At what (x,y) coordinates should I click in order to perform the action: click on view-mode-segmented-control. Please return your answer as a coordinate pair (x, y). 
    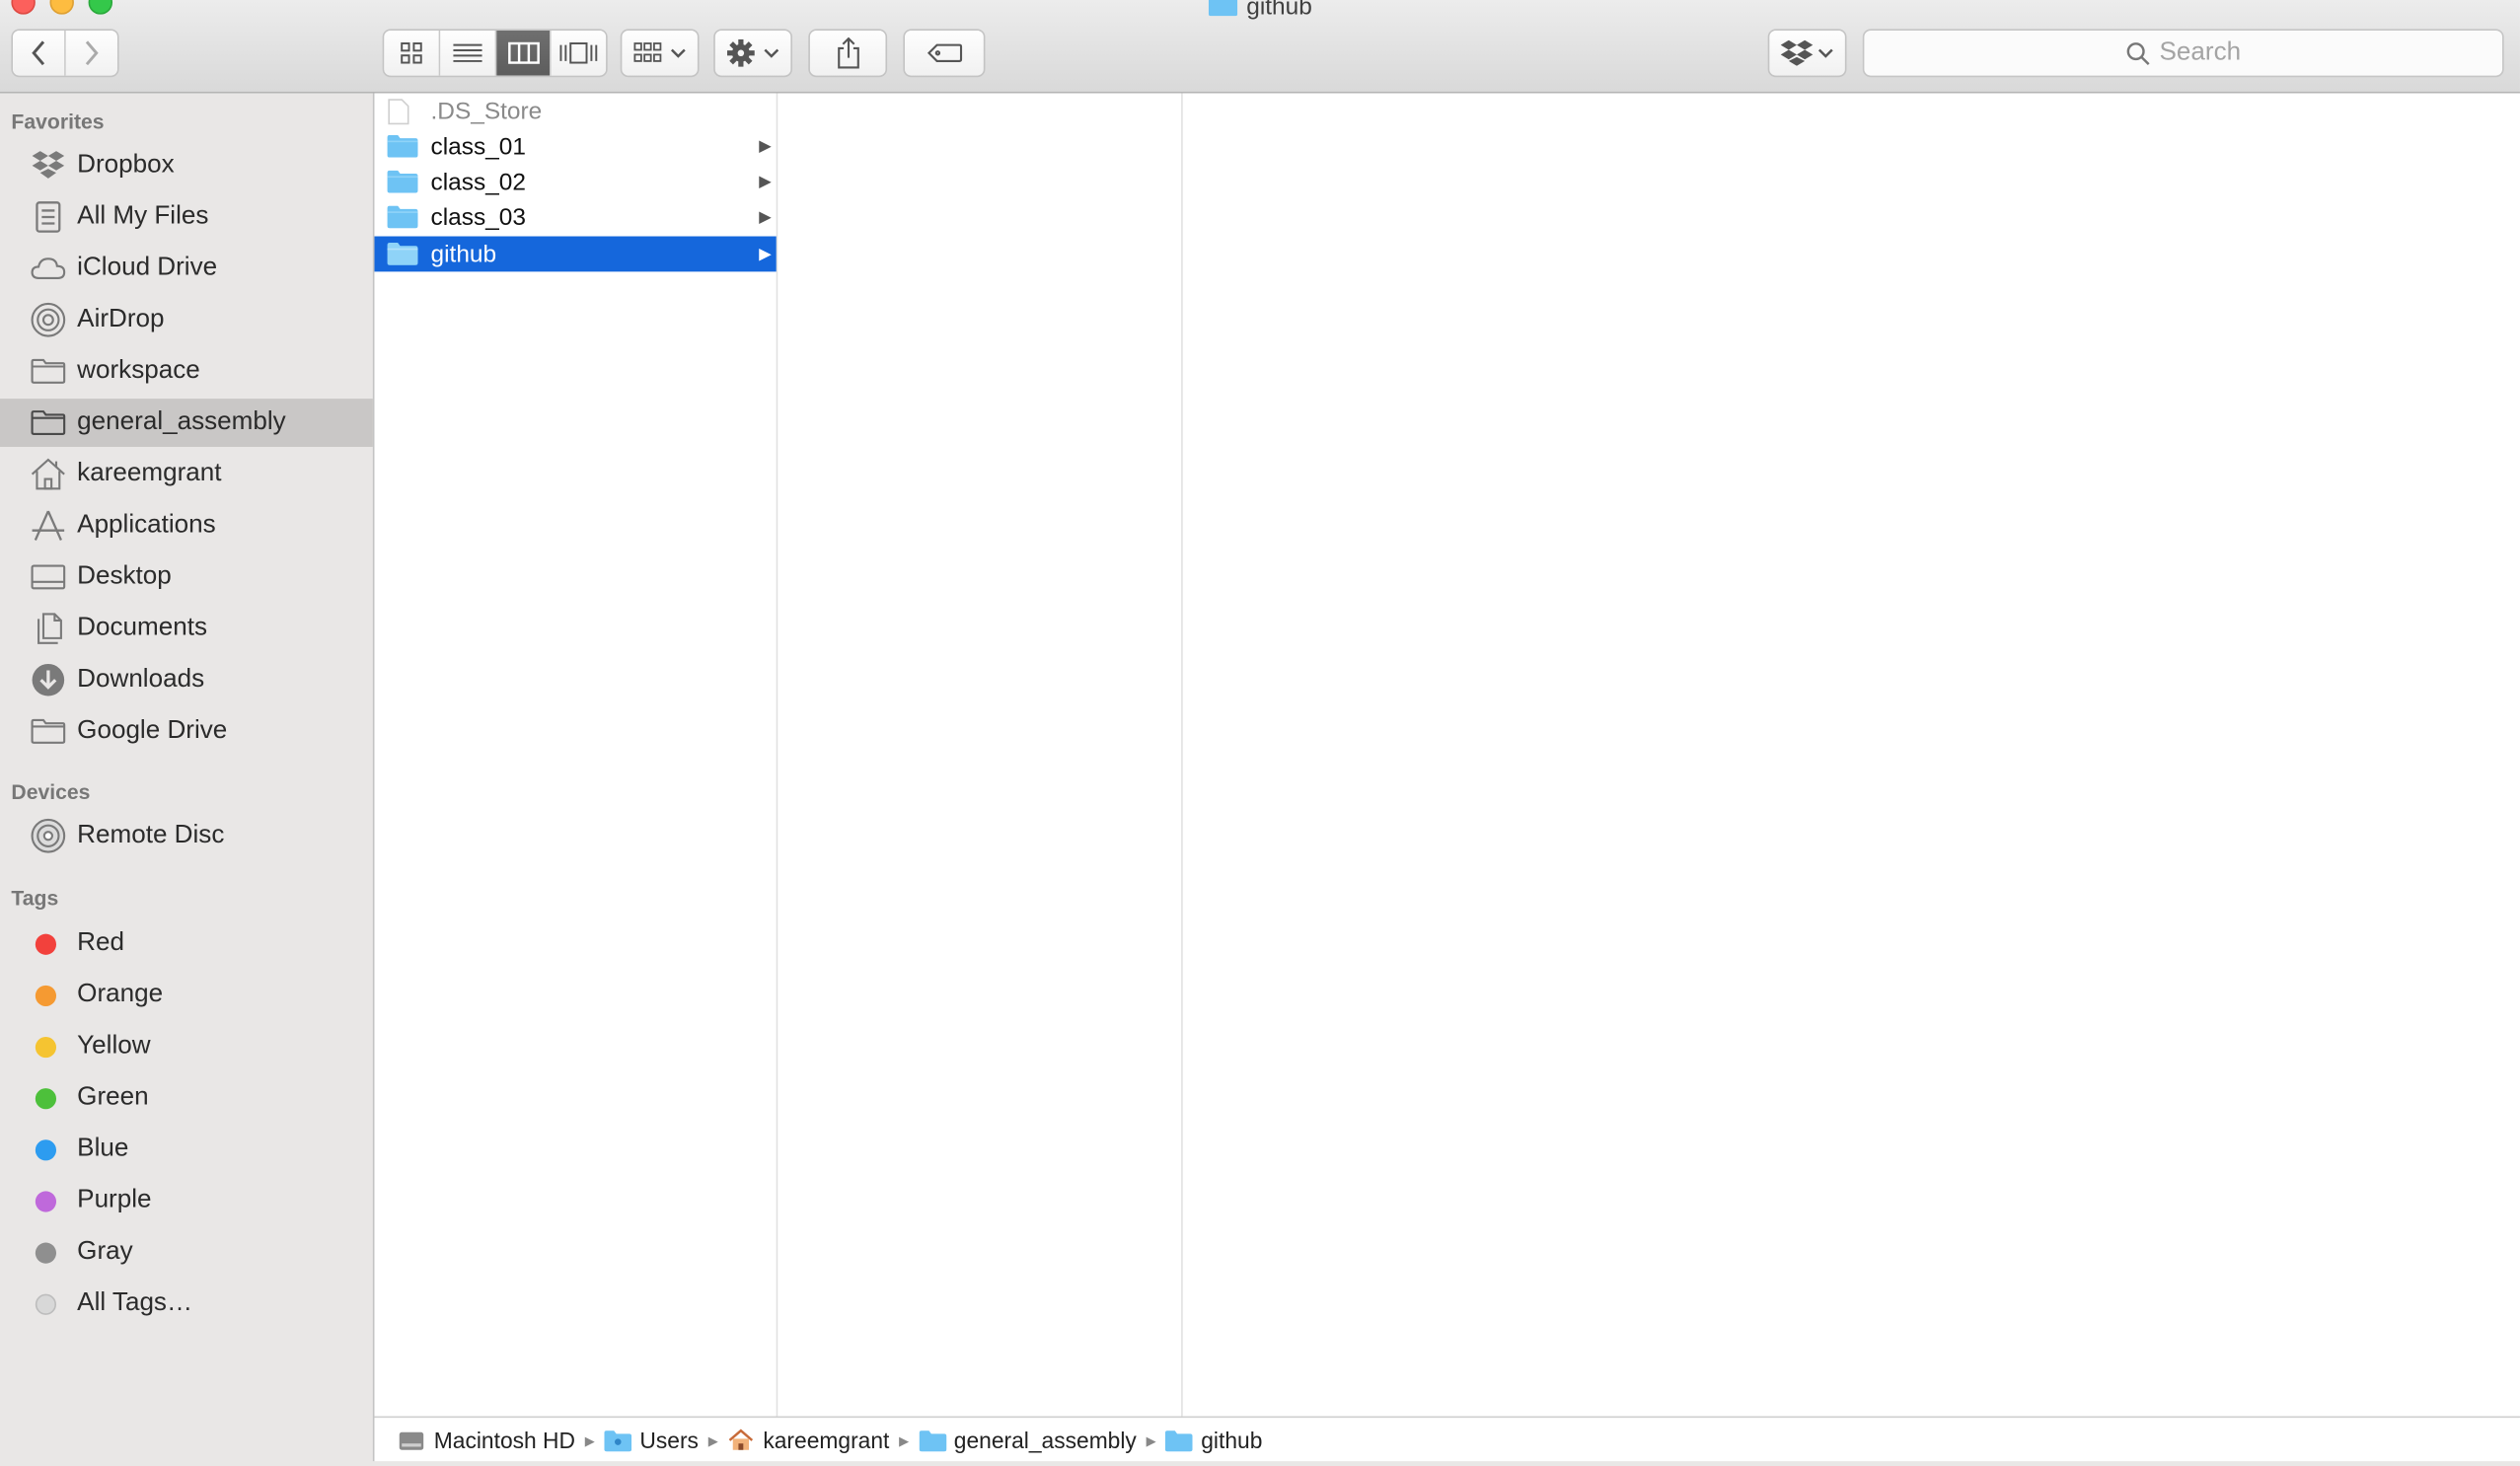
    Looking at the image, I should click on (495, 53).